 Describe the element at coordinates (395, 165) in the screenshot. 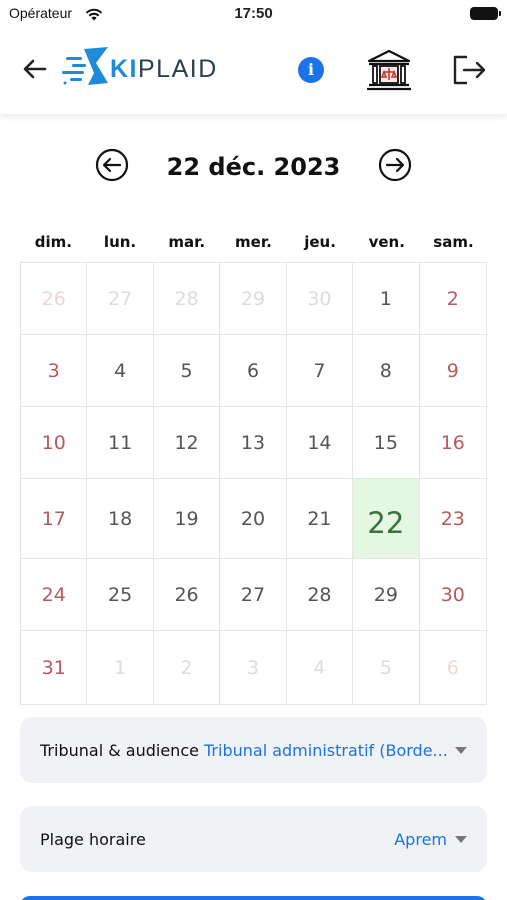

I see `next-day-icon` at that location.